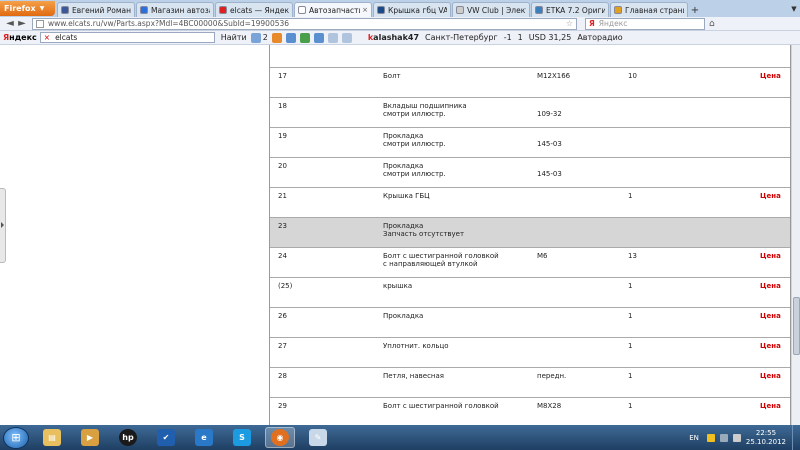  I want to click on browser-tab: Крышка гбц VAG, so click(412, 9).